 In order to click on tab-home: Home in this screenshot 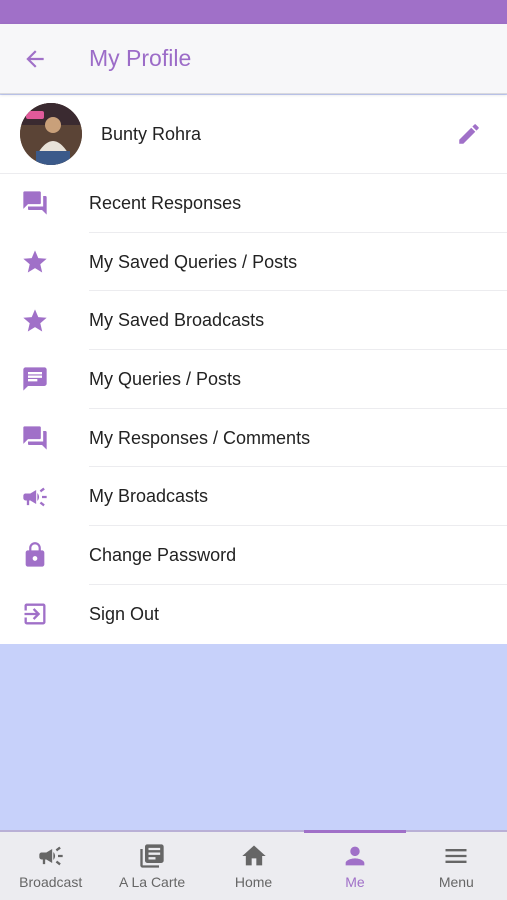, I will do `click(253, 866)`.